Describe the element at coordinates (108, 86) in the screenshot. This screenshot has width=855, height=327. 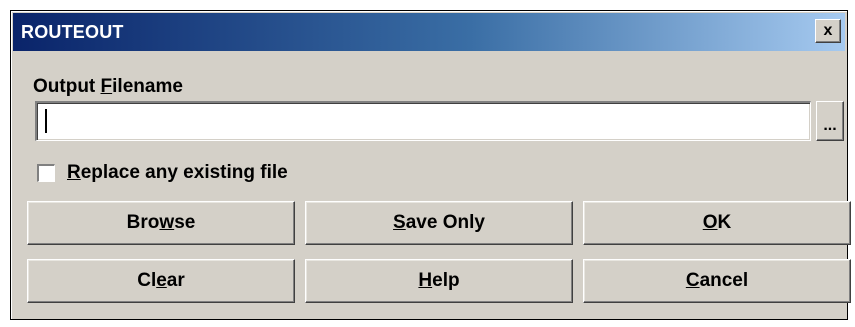
I see `output-filename-label: Output Filename` at that location.